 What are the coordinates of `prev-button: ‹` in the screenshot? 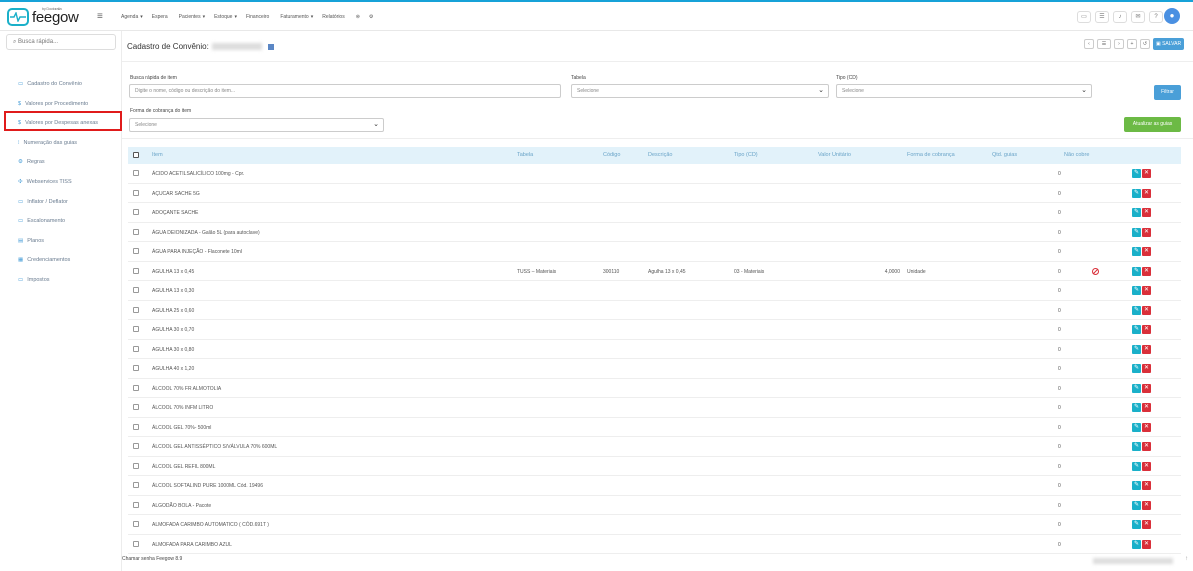 It's located at (1089, 44).